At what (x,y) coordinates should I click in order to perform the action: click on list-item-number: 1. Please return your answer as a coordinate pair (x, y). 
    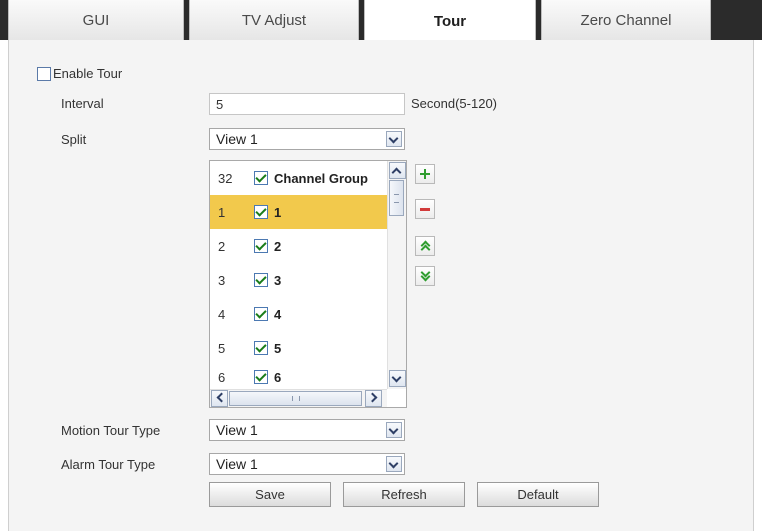
    Looking at the image, I should click on (222, 212).